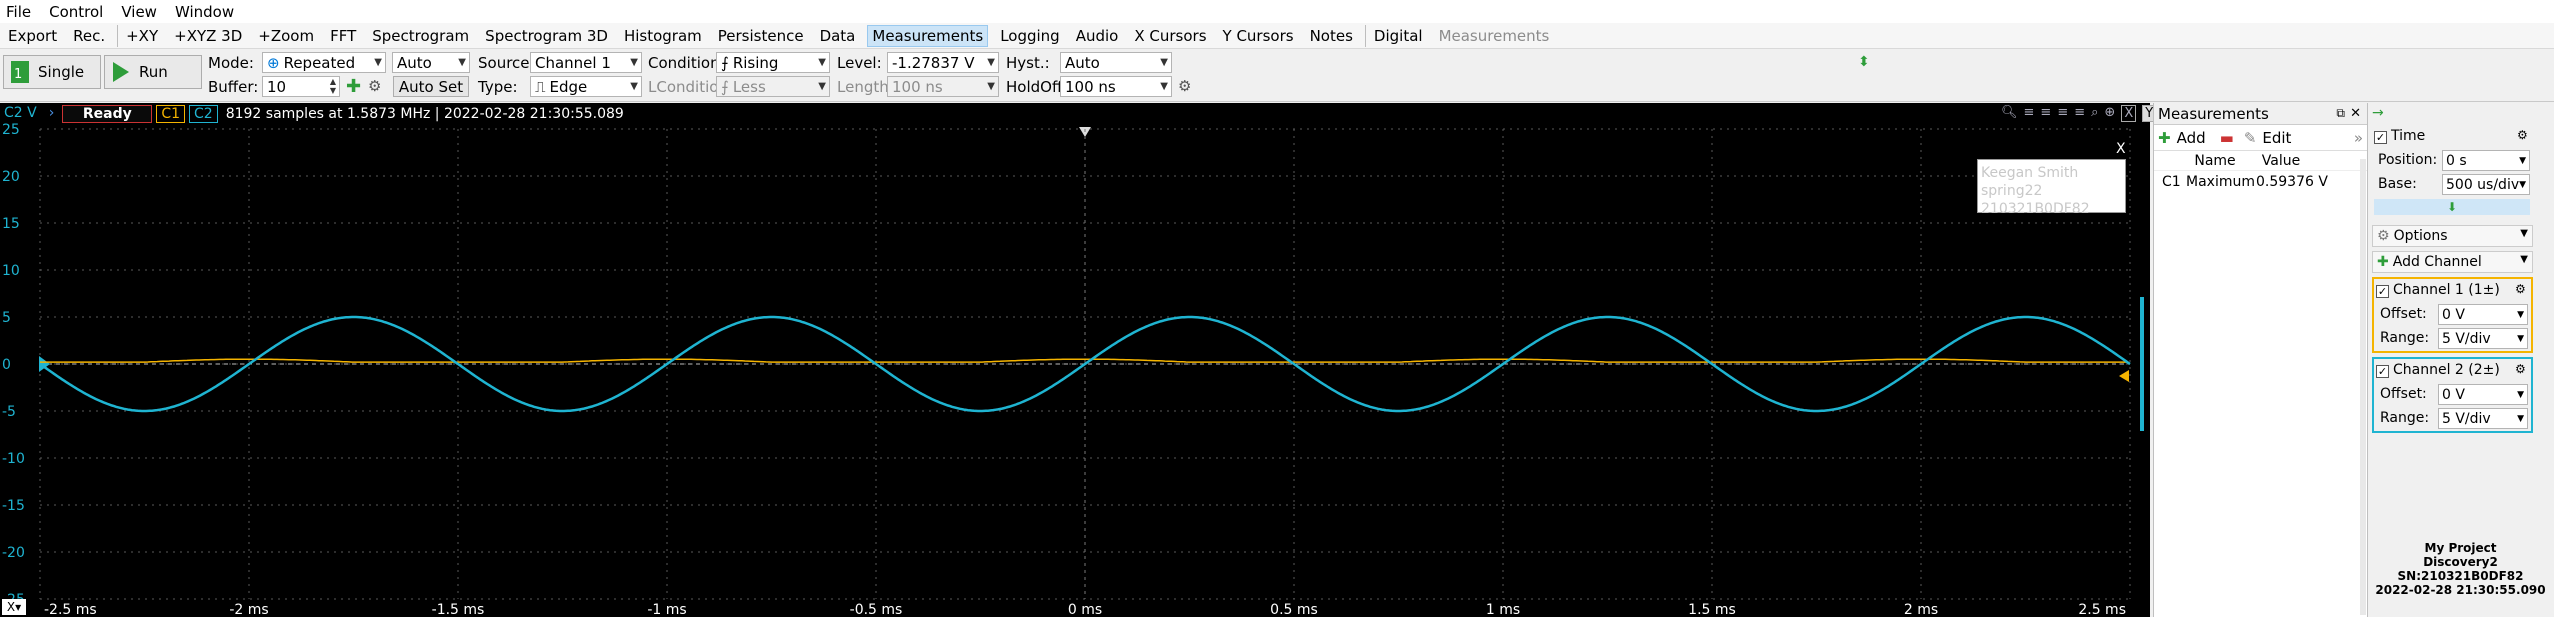 The image size is (2554, 617). What do you see at coordinates (1494, 36) in the screenshot?
I see `tab-measurements-18: Measurements` at bounding box center [1494, 36].